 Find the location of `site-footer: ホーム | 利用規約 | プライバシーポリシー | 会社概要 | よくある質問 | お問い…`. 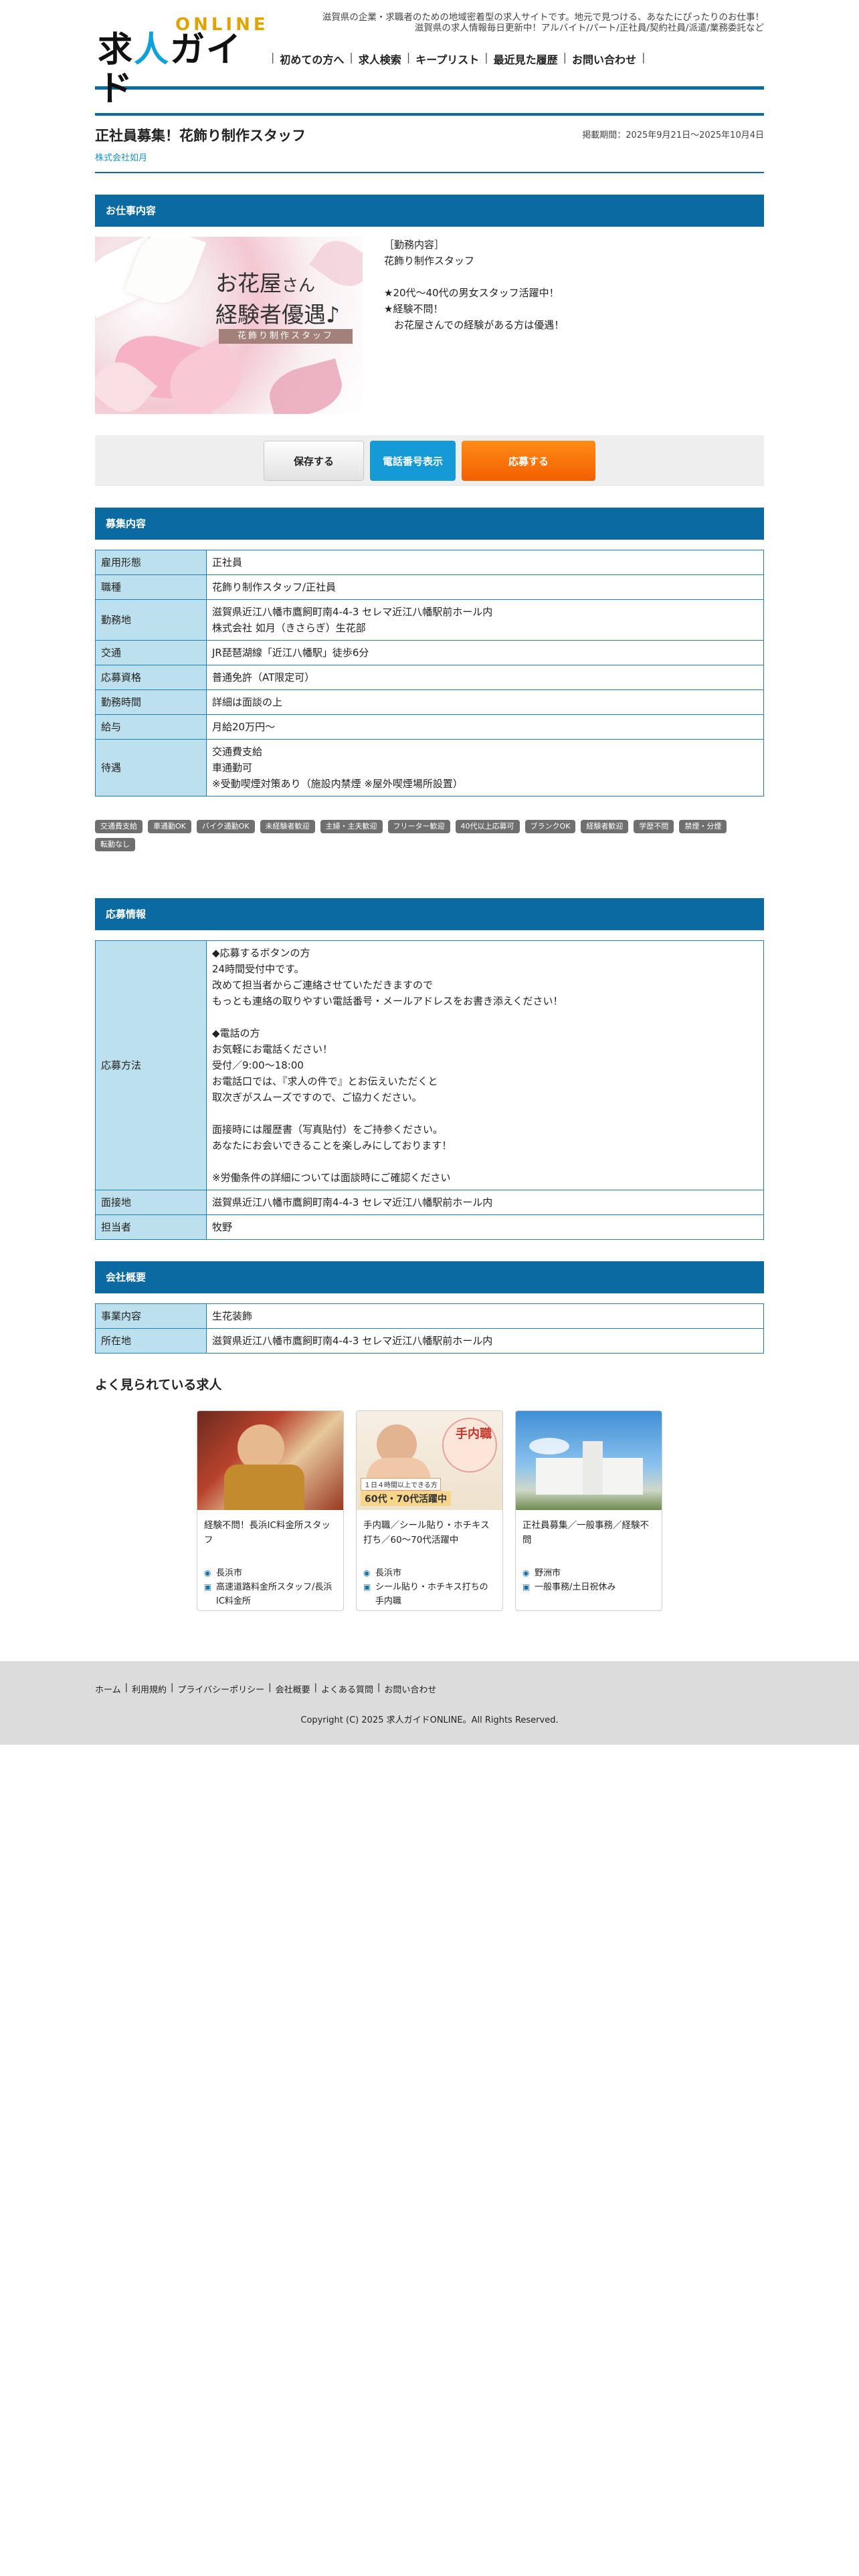

site-footer: ホーム | 利用規約 | プライバシーポリシー | 会社概要 | よくある質問 | お問い… is located at coordinates (429, 1703).